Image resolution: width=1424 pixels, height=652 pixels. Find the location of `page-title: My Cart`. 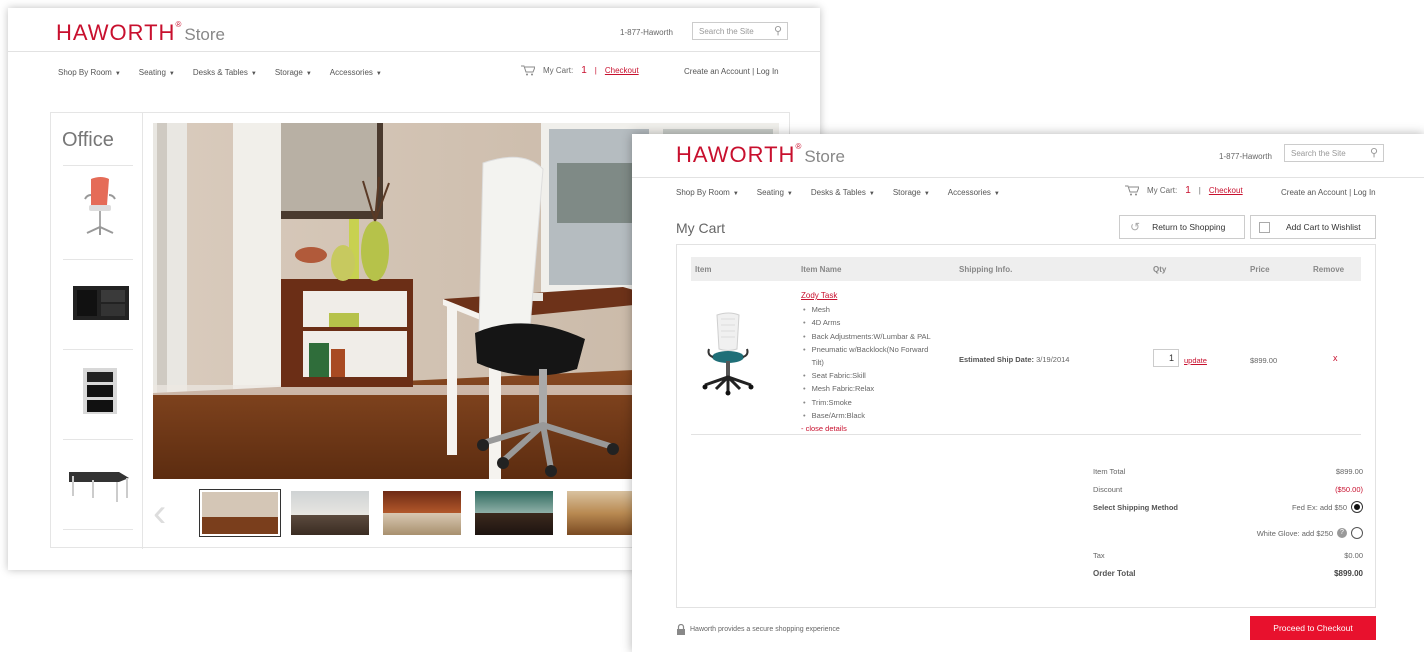

page-title: My Cart is located at coordinates (700, 228).